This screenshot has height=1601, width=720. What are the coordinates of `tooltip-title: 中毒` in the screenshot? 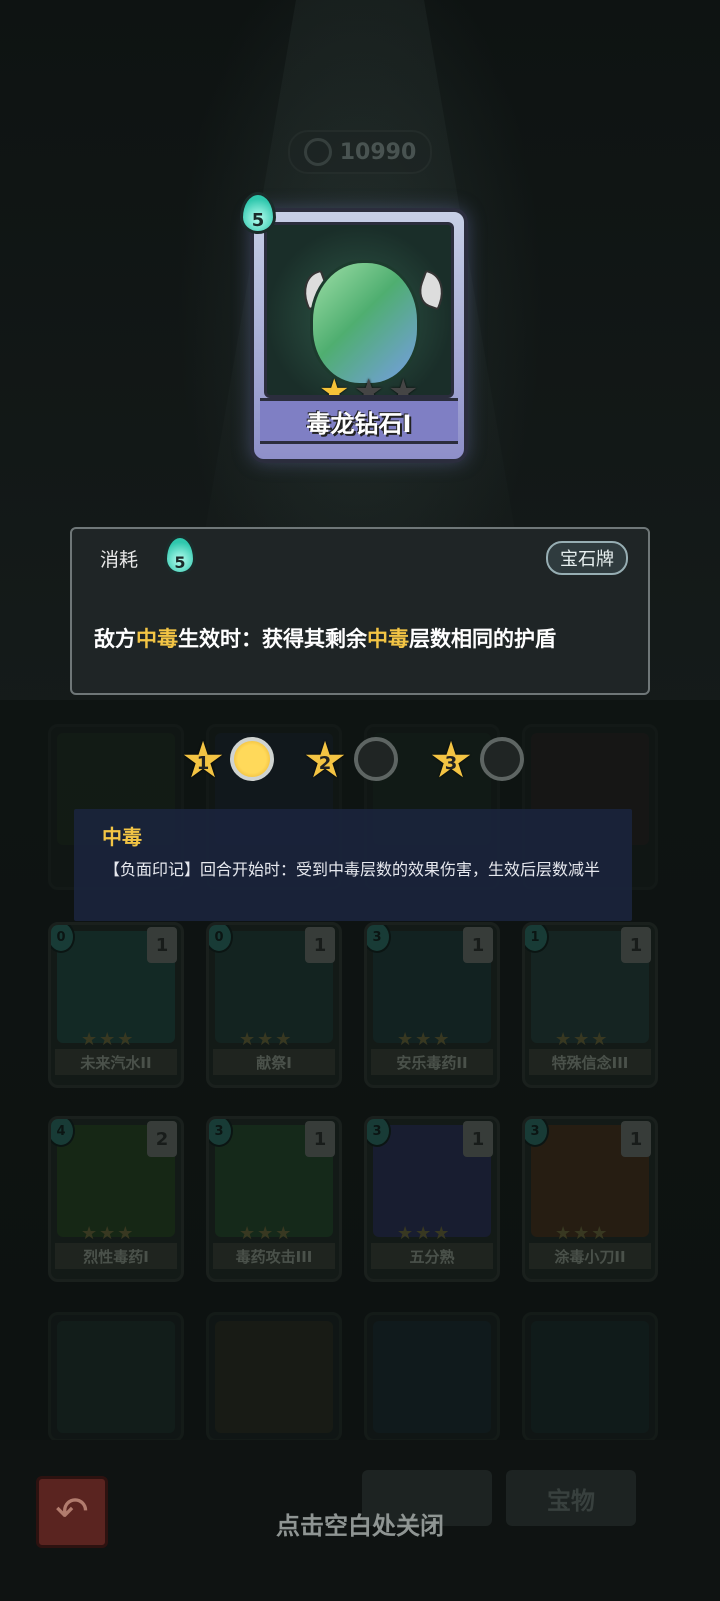 It's located at (122, 837).